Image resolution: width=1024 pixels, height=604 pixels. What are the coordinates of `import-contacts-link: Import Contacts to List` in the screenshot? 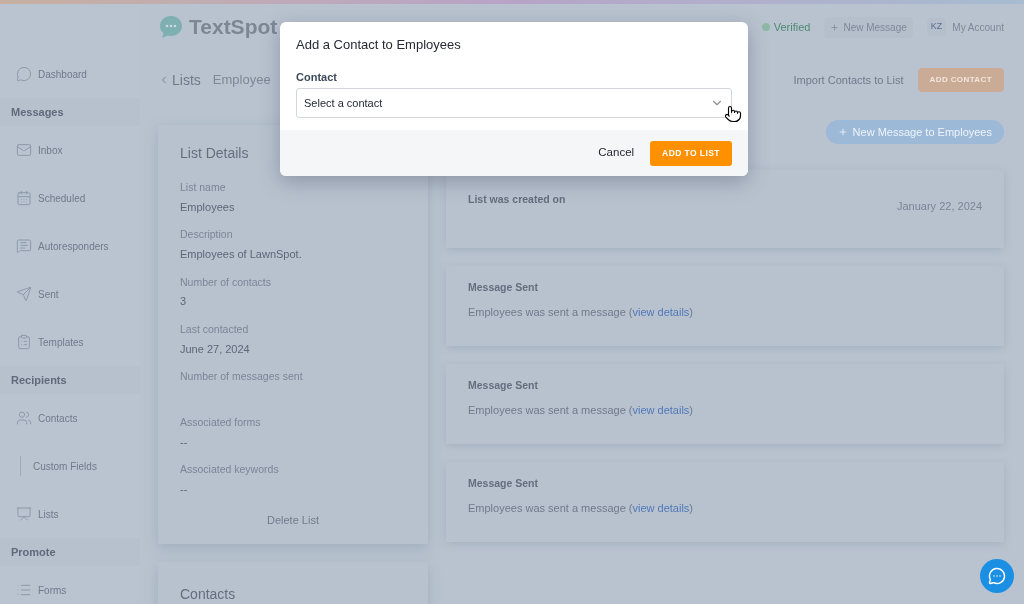 It's located at (848, 80).